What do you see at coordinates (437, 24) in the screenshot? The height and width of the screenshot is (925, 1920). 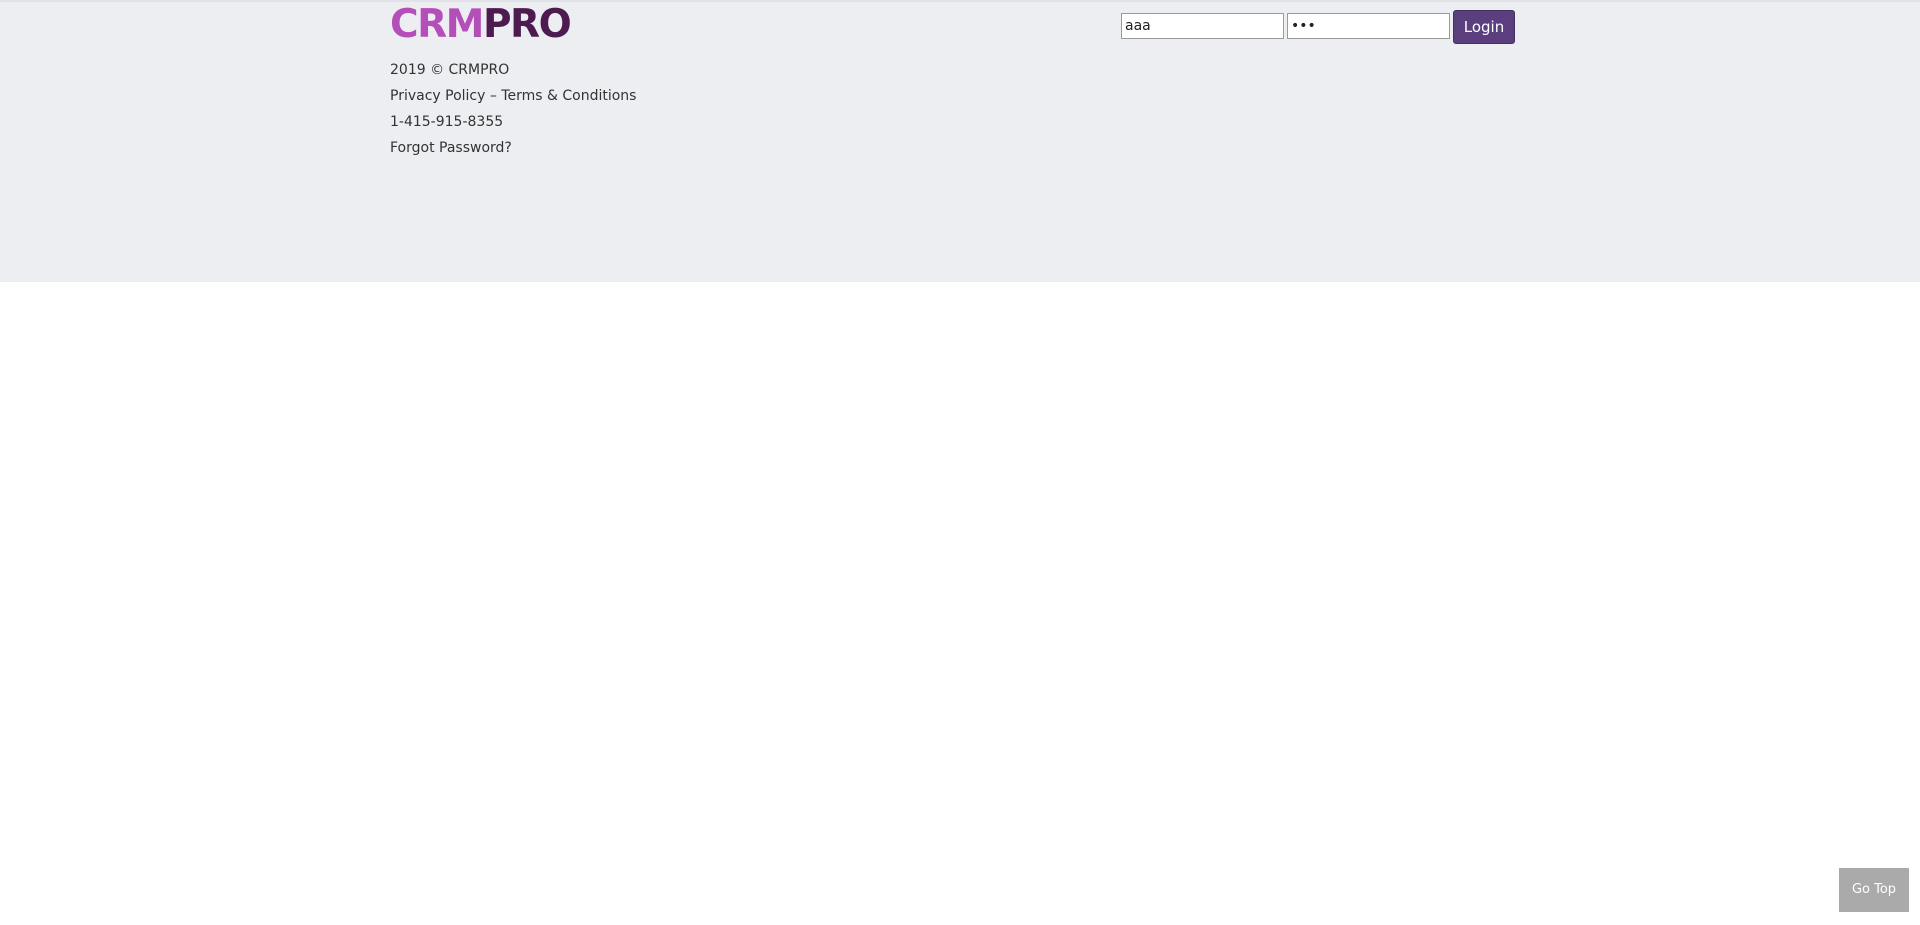 I see `logo-crm-text: CRM` at bounding box center [437, 24].